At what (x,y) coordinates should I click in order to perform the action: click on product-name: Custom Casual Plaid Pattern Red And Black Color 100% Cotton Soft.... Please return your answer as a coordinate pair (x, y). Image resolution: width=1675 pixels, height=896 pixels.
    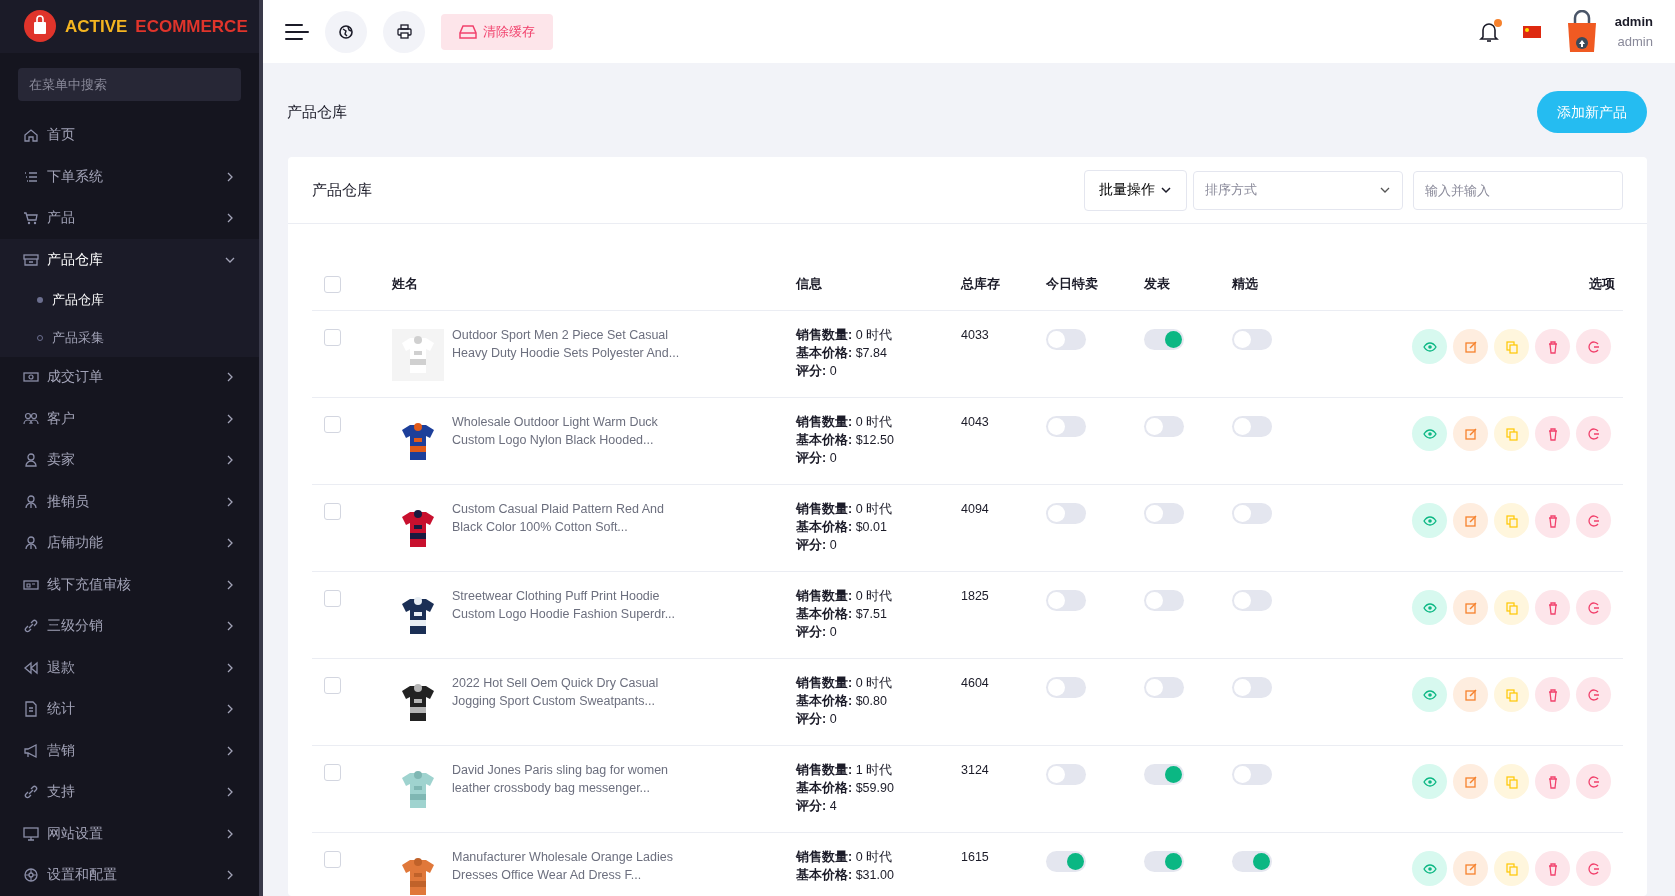
    Looking at the image, I should click on (567, 518).